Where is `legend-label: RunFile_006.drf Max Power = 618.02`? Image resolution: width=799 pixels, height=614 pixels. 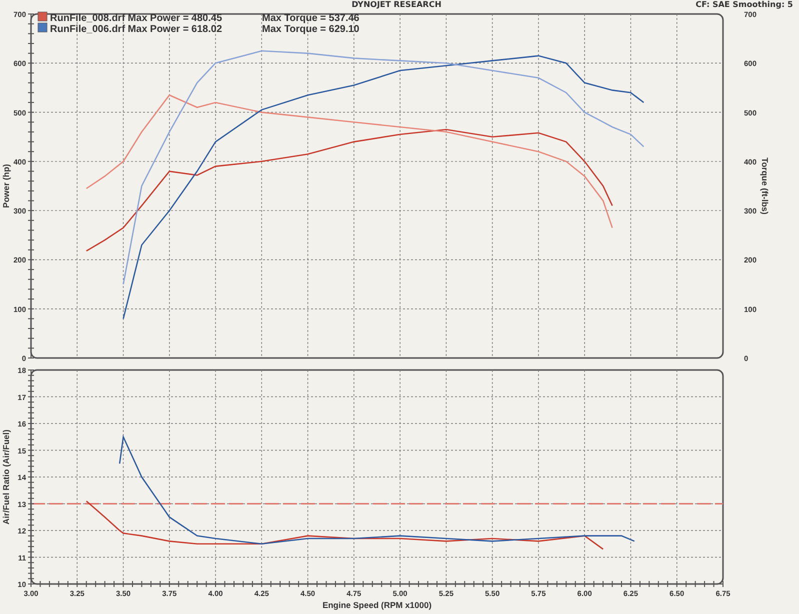
legend-label: RunFile_006.drf Max Power = 618.02 is located at coordinates (136, 29).